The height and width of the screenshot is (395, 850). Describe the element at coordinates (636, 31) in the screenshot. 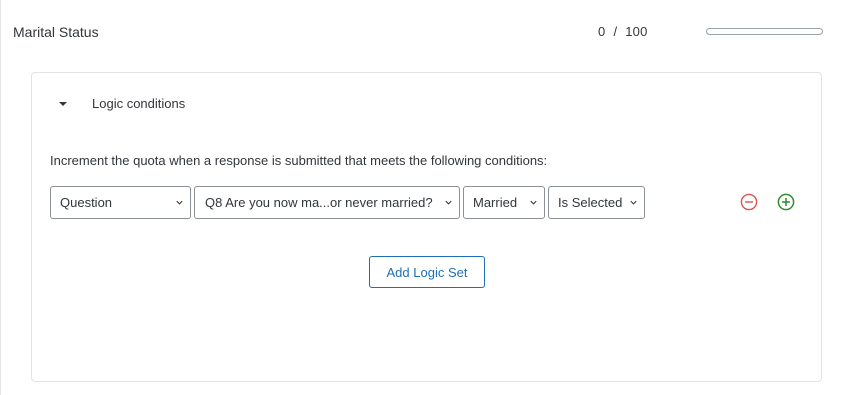

I see `quota-total: 100` at that location.